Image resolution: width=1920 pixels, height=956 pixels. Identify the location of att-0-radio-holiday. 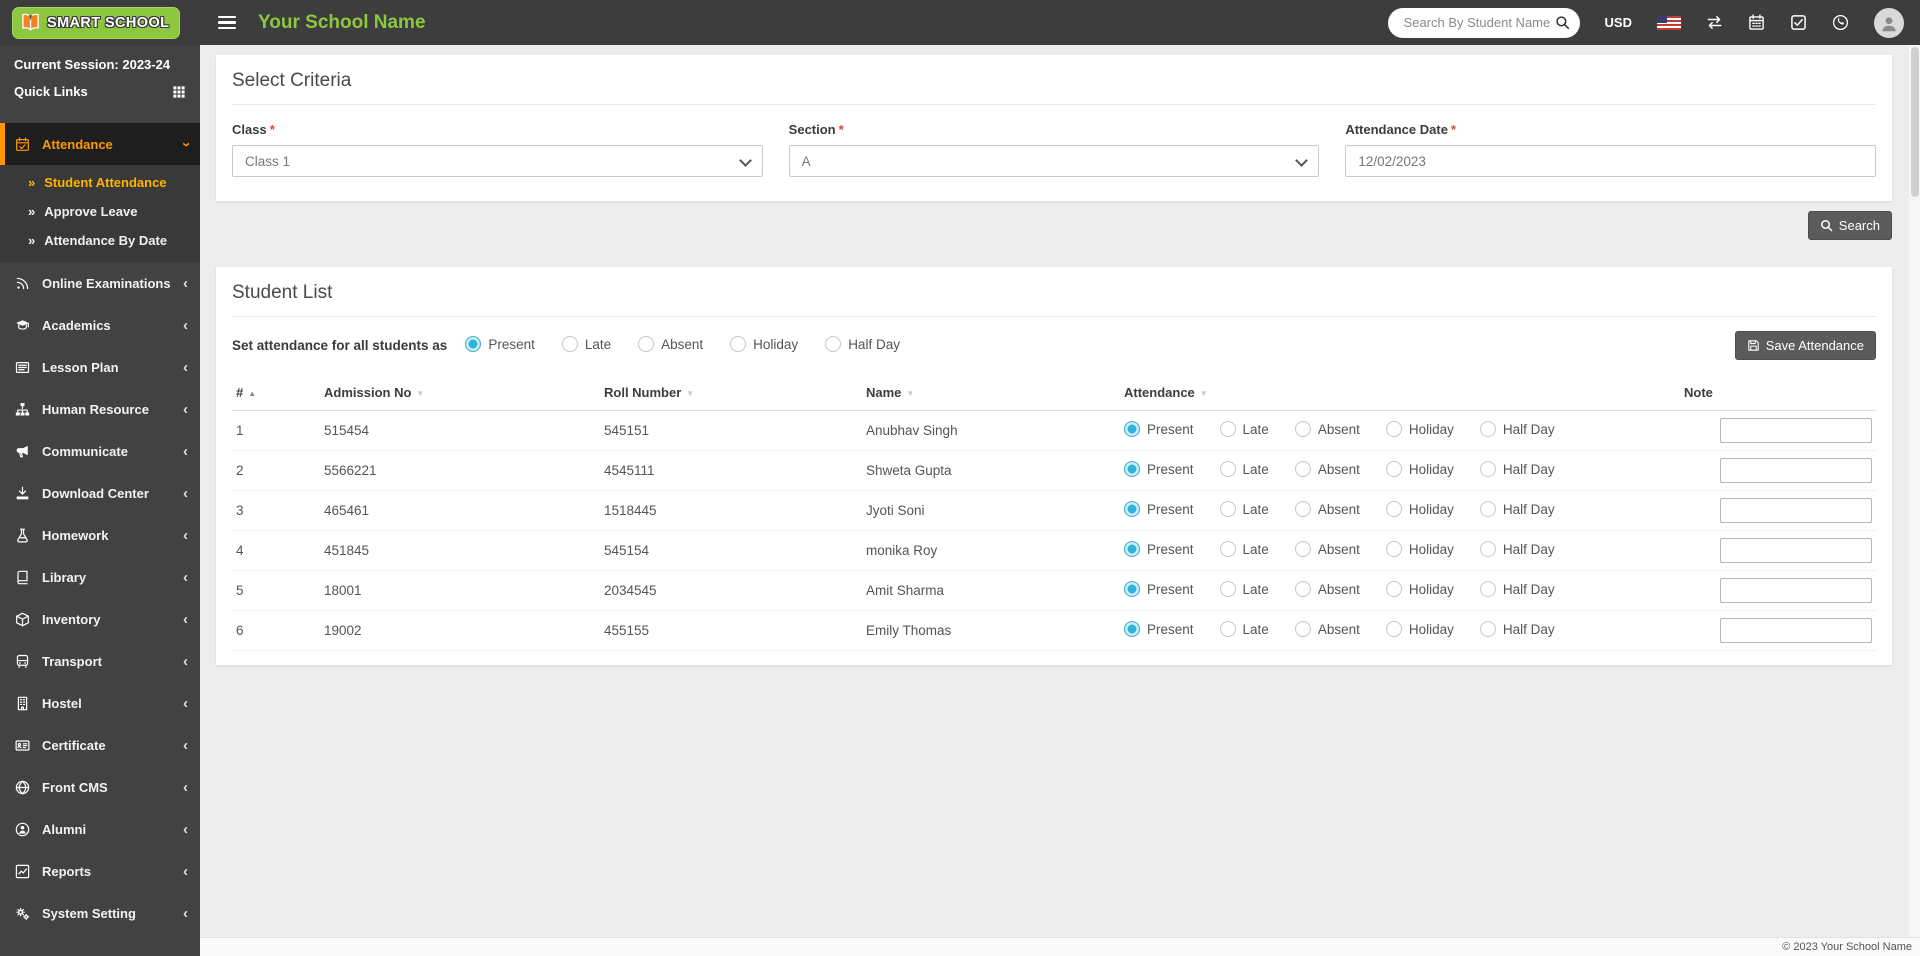
(1393, 429).